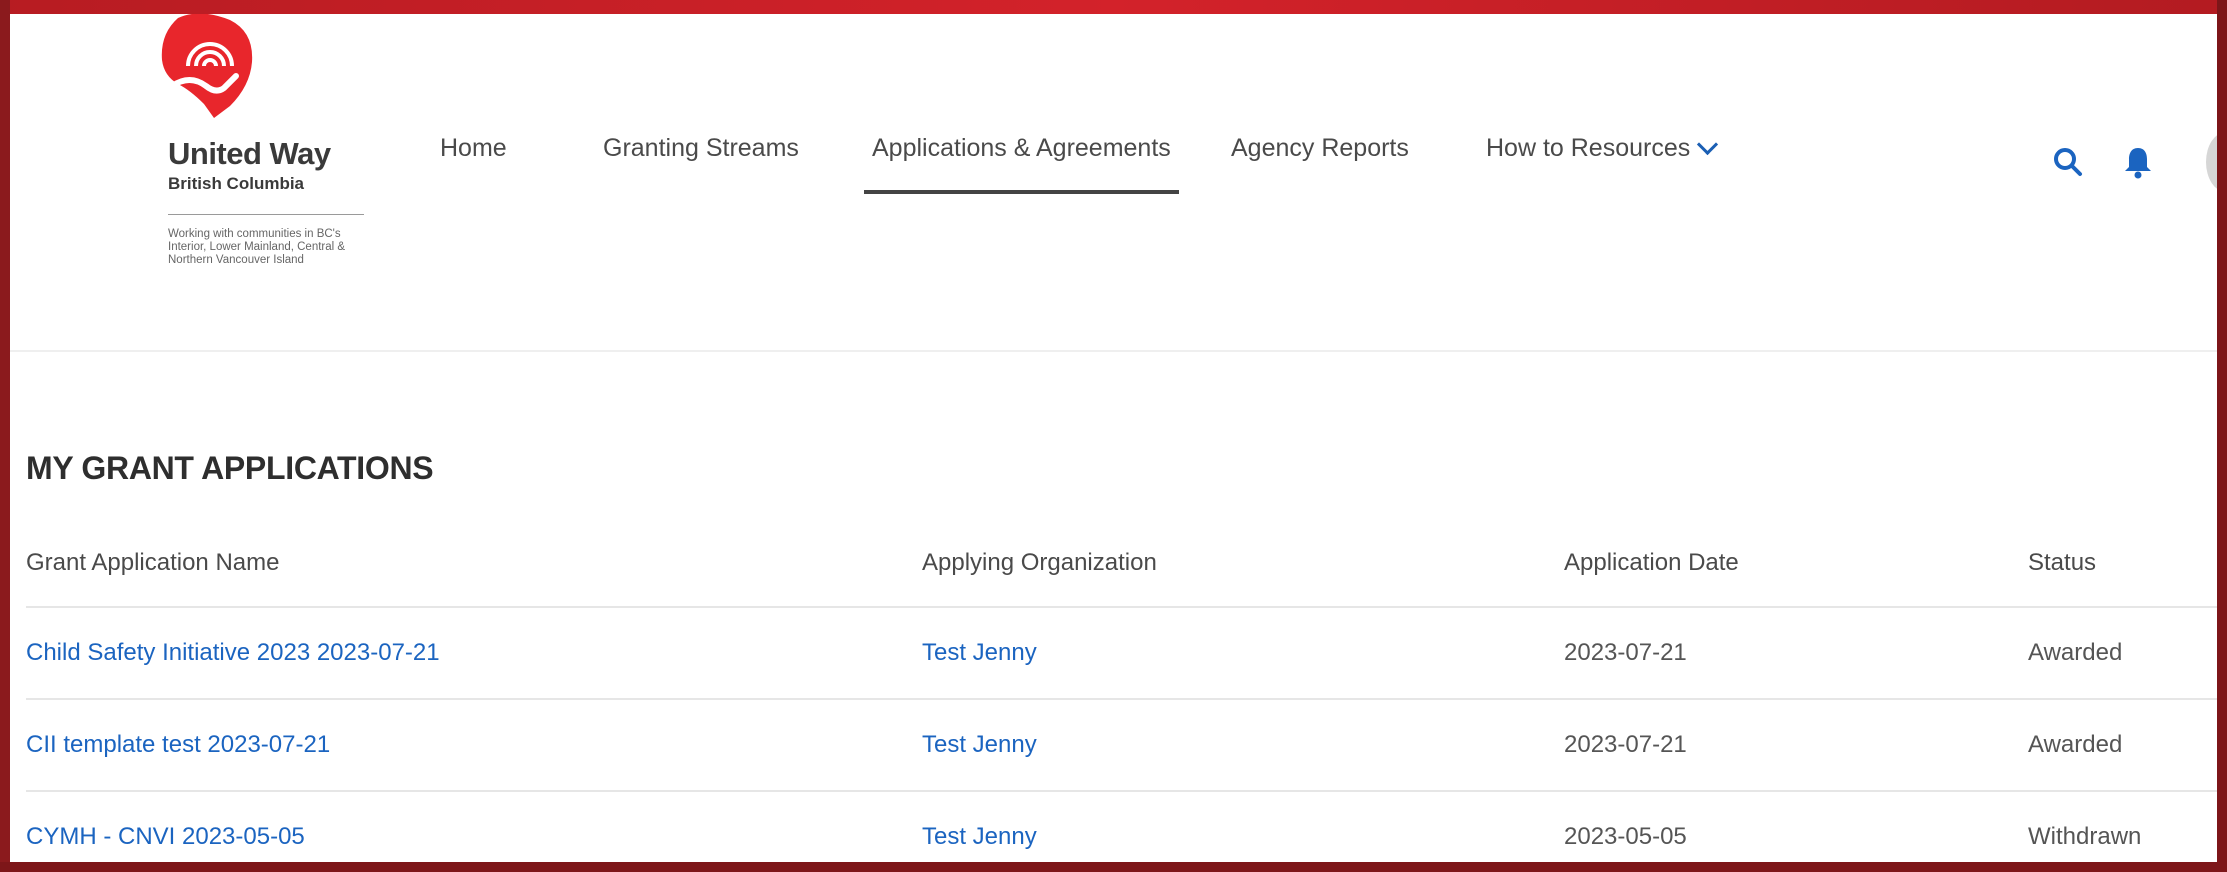 This screenshot has width=2227, height=872. I want to click on nav-agency-reports: Agency Reports, so click(1320, 148).